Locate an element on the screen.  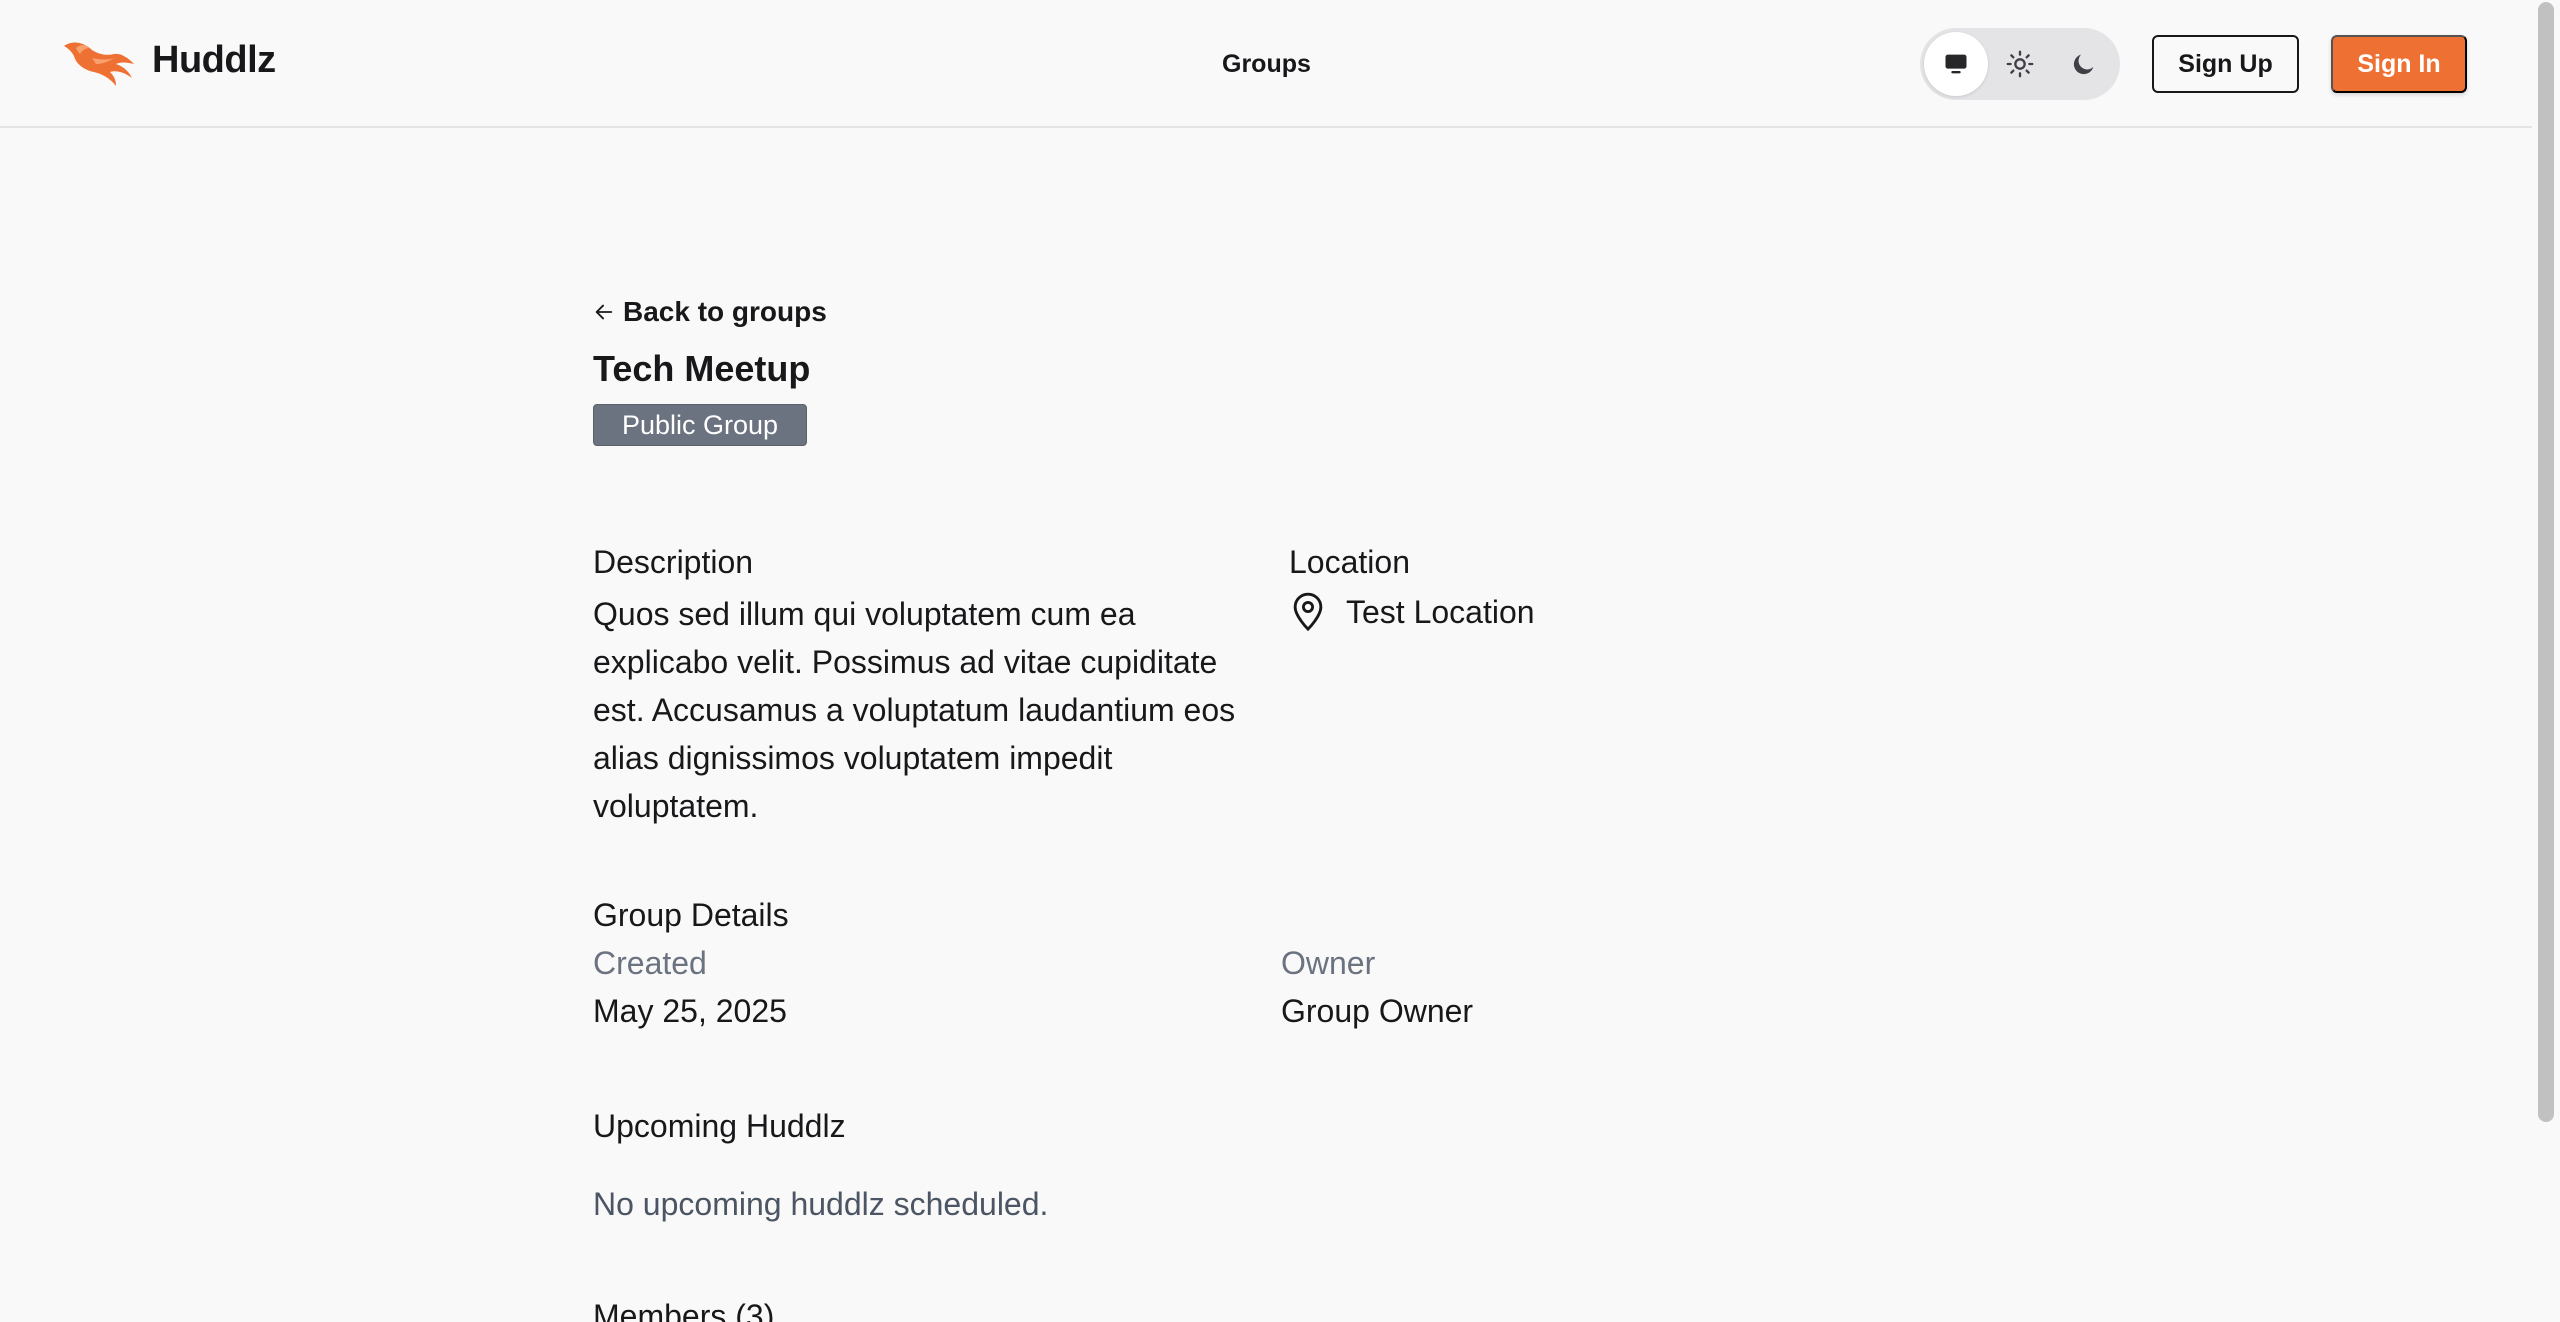
brand-home-link: Huddlz is located at coordinates (169, 60).